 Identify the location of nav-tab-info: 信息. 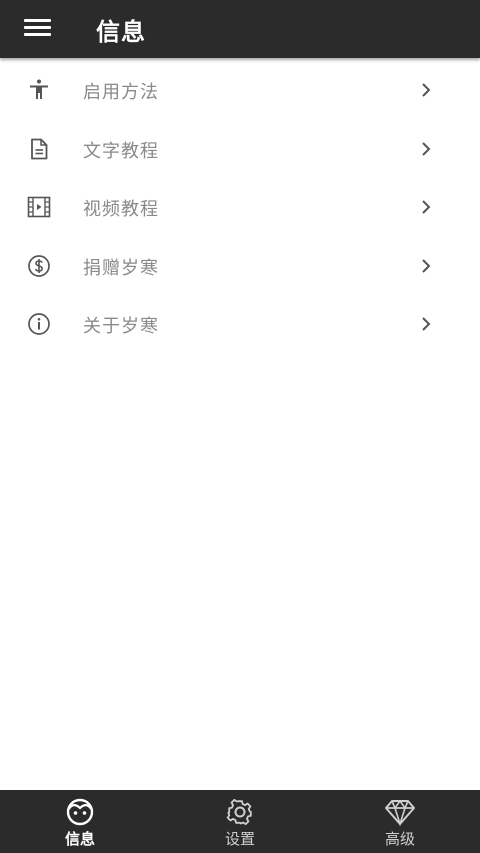
(80, 821).